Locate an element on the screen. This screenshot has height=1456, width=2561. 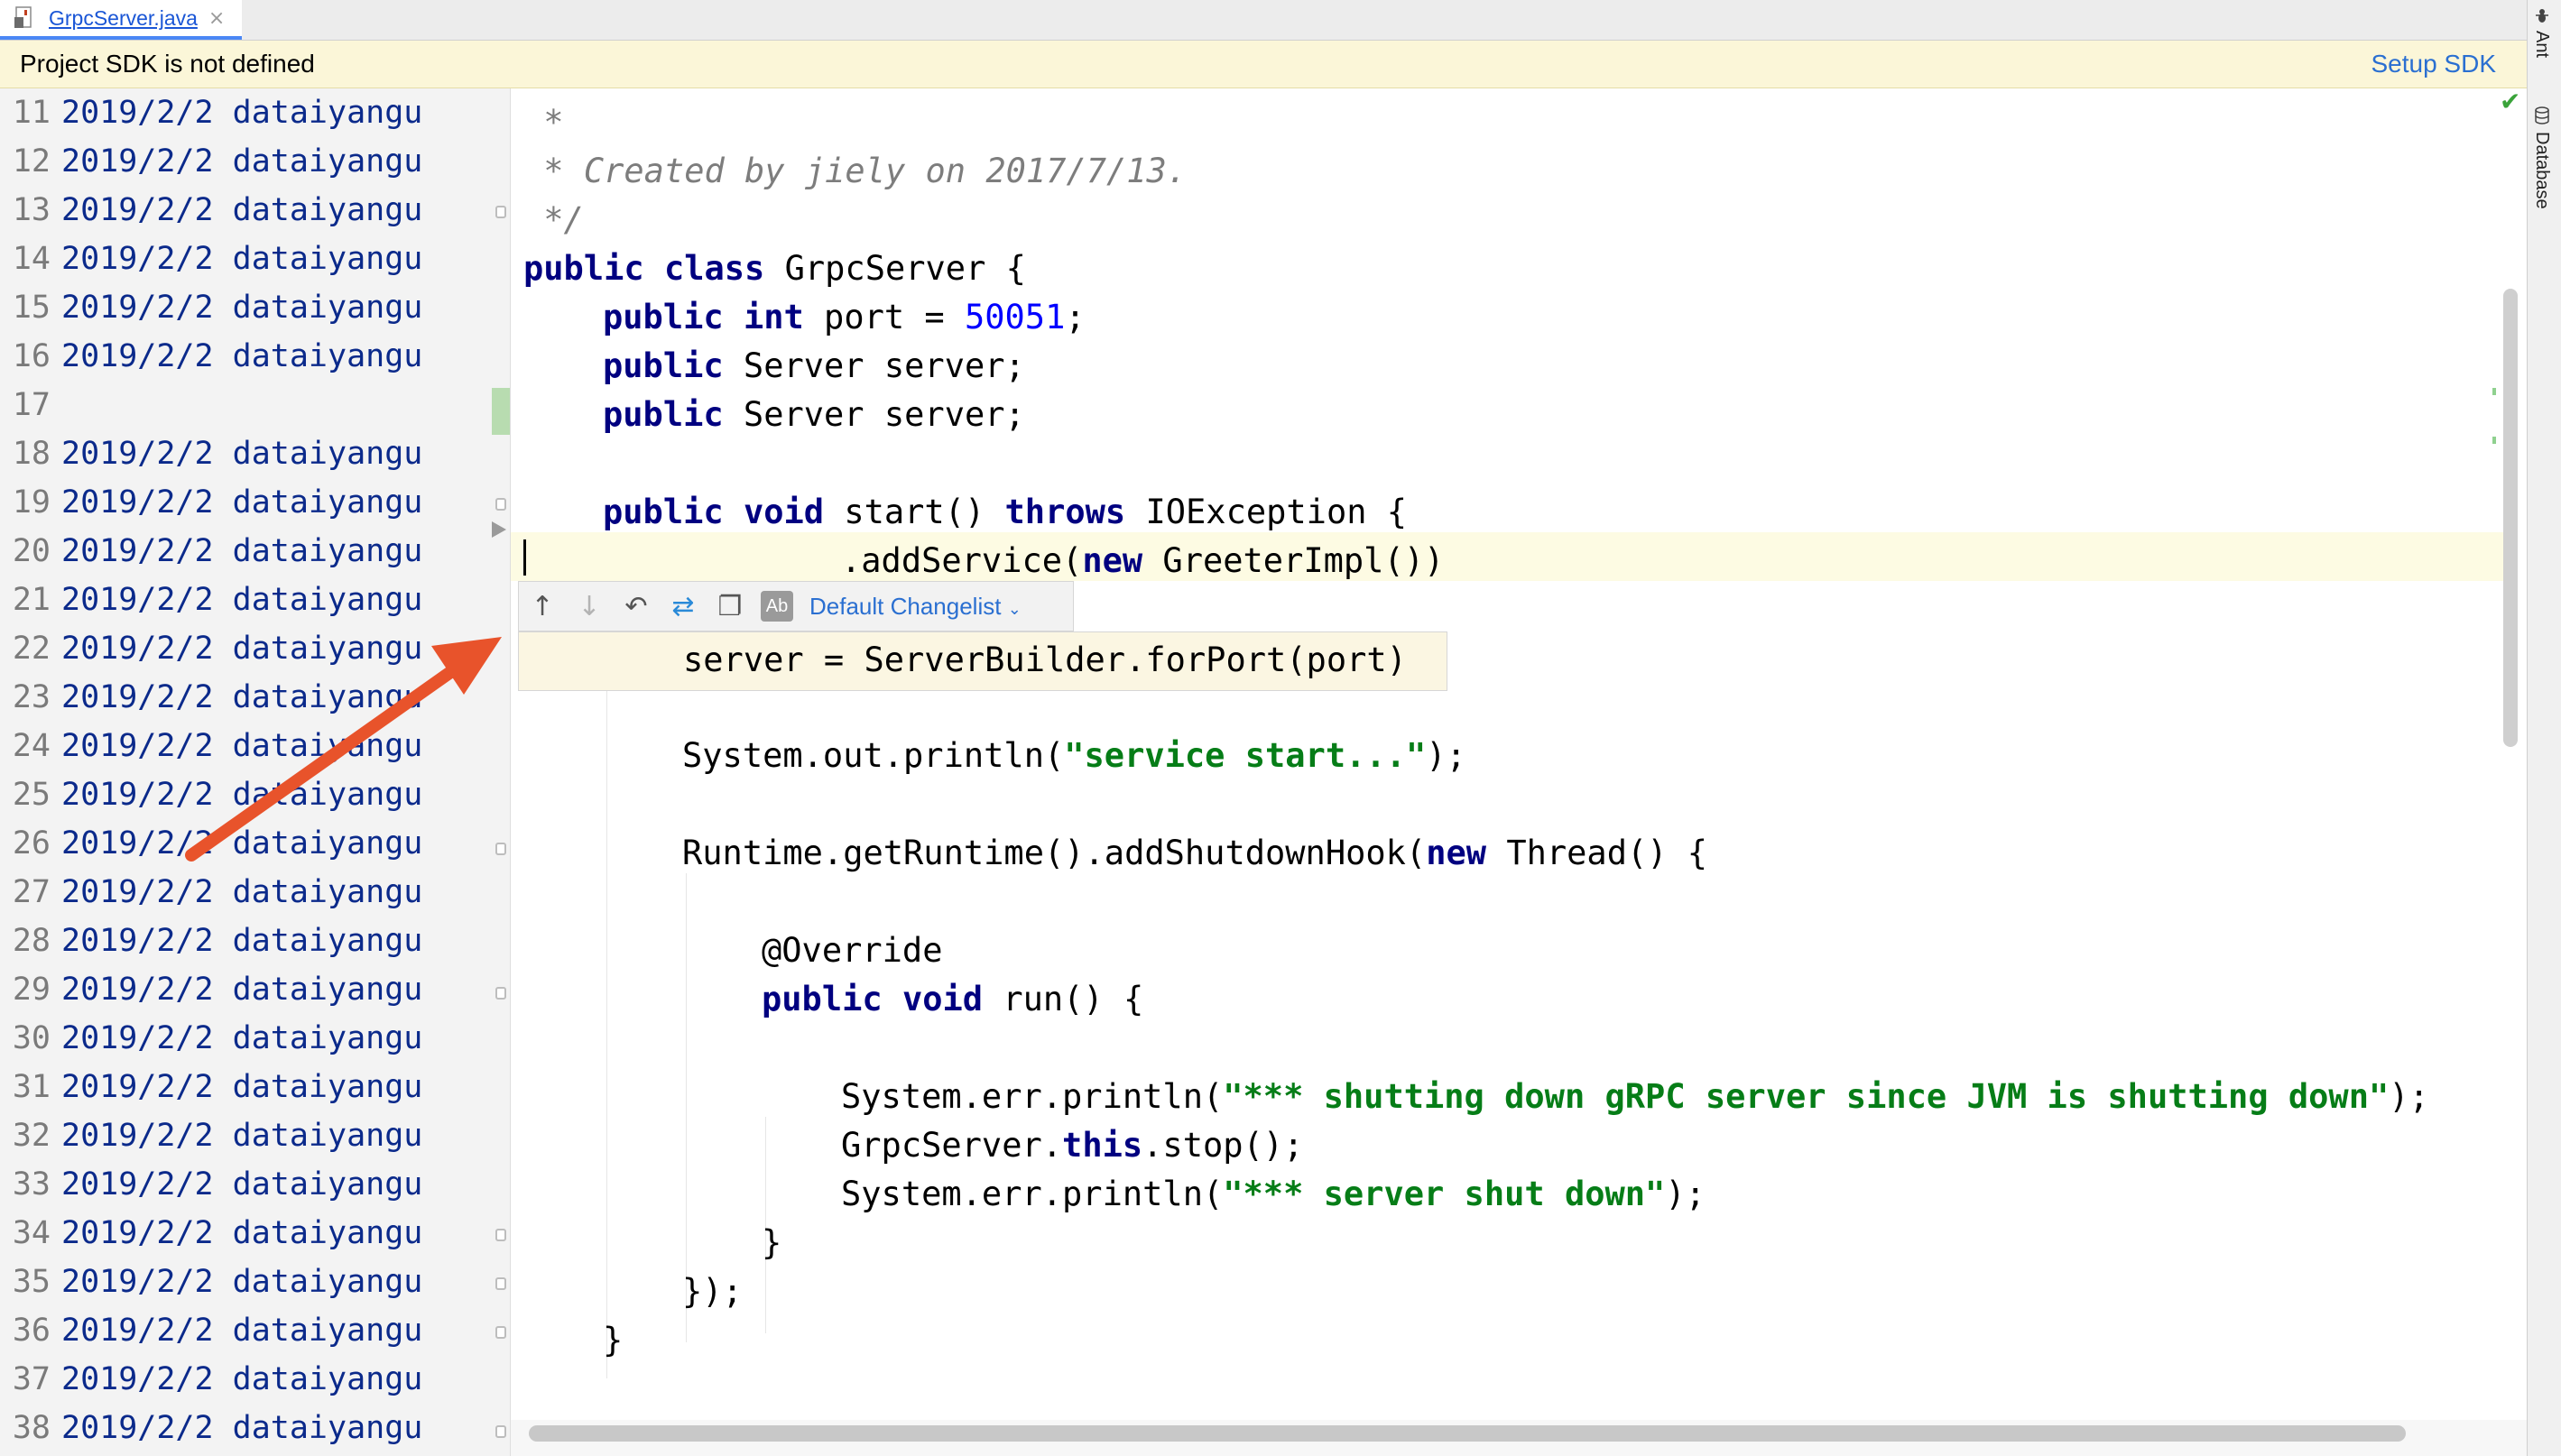
setup-sdk-link: Setup SDK is located at coordinates (2433, 64).